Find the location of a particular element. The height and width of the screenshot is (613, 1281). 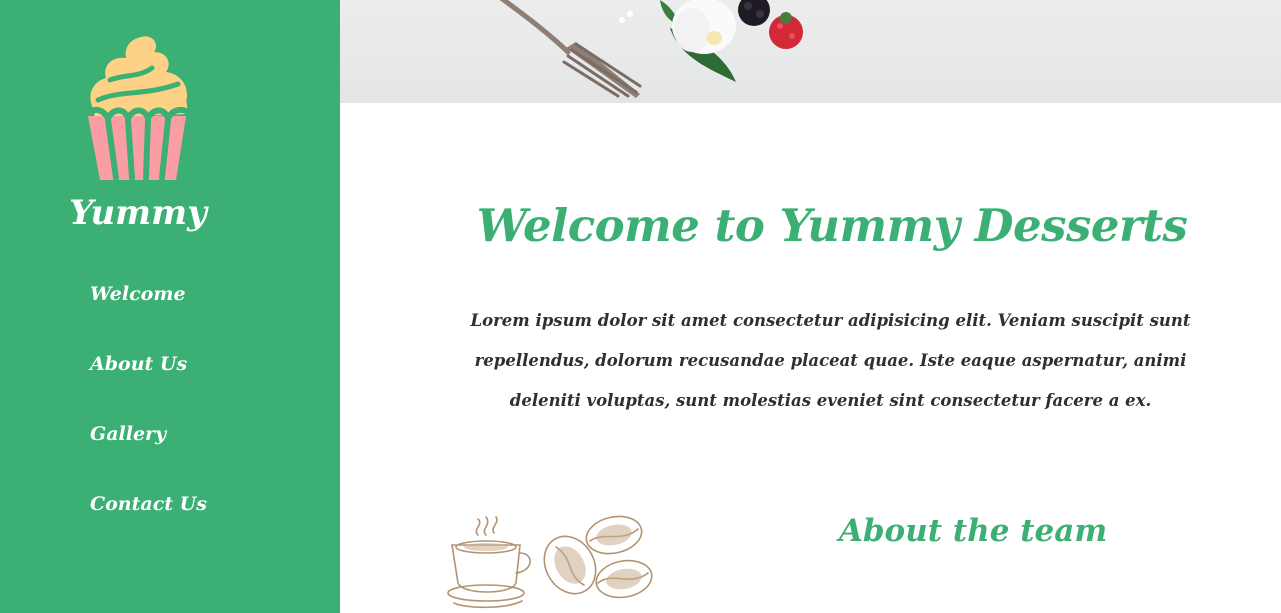

dessert-photo is located at coordinates (651, 49).